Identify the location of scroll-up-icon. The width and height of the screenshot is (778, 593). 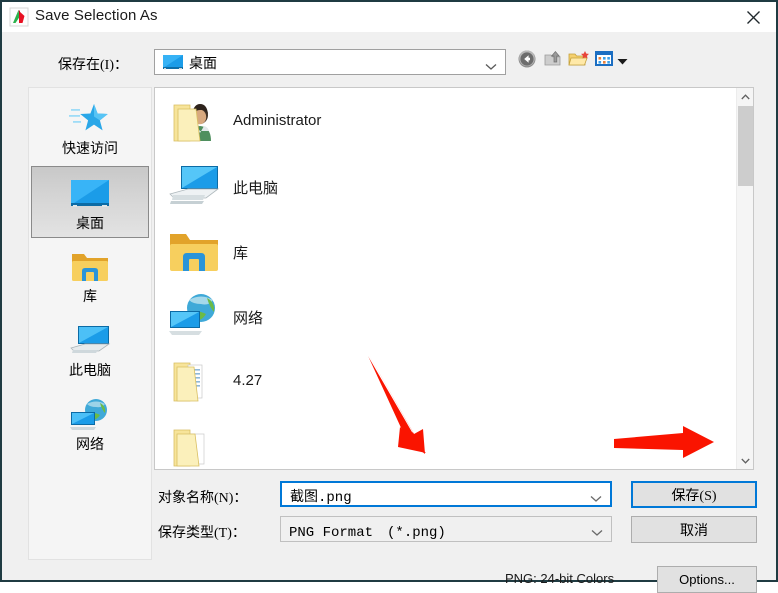
(745, 96).